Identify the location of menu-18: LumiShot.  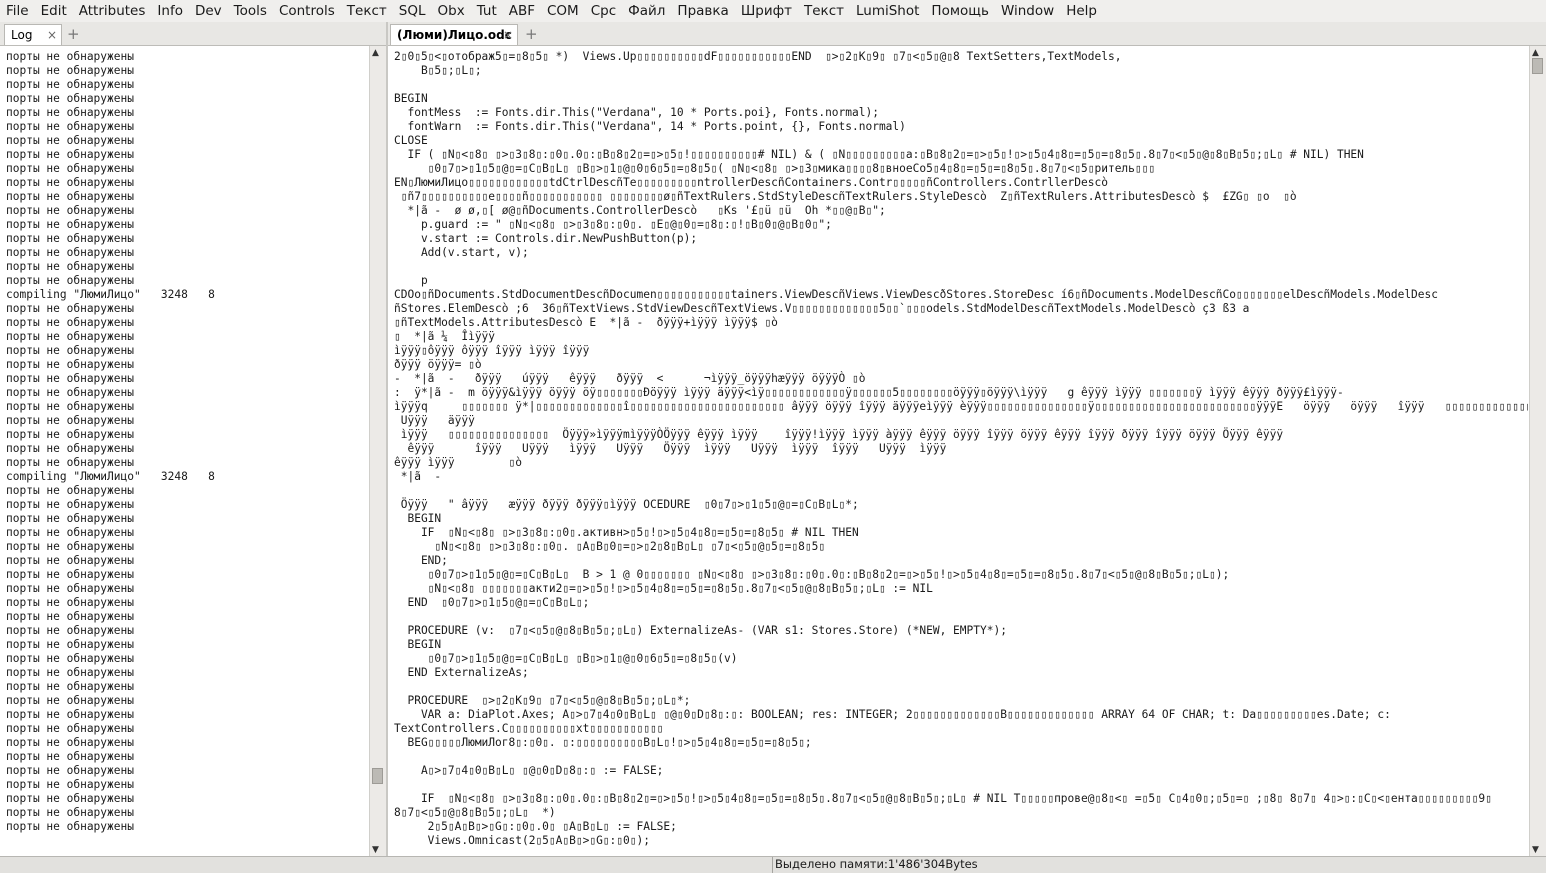
(887, 11).